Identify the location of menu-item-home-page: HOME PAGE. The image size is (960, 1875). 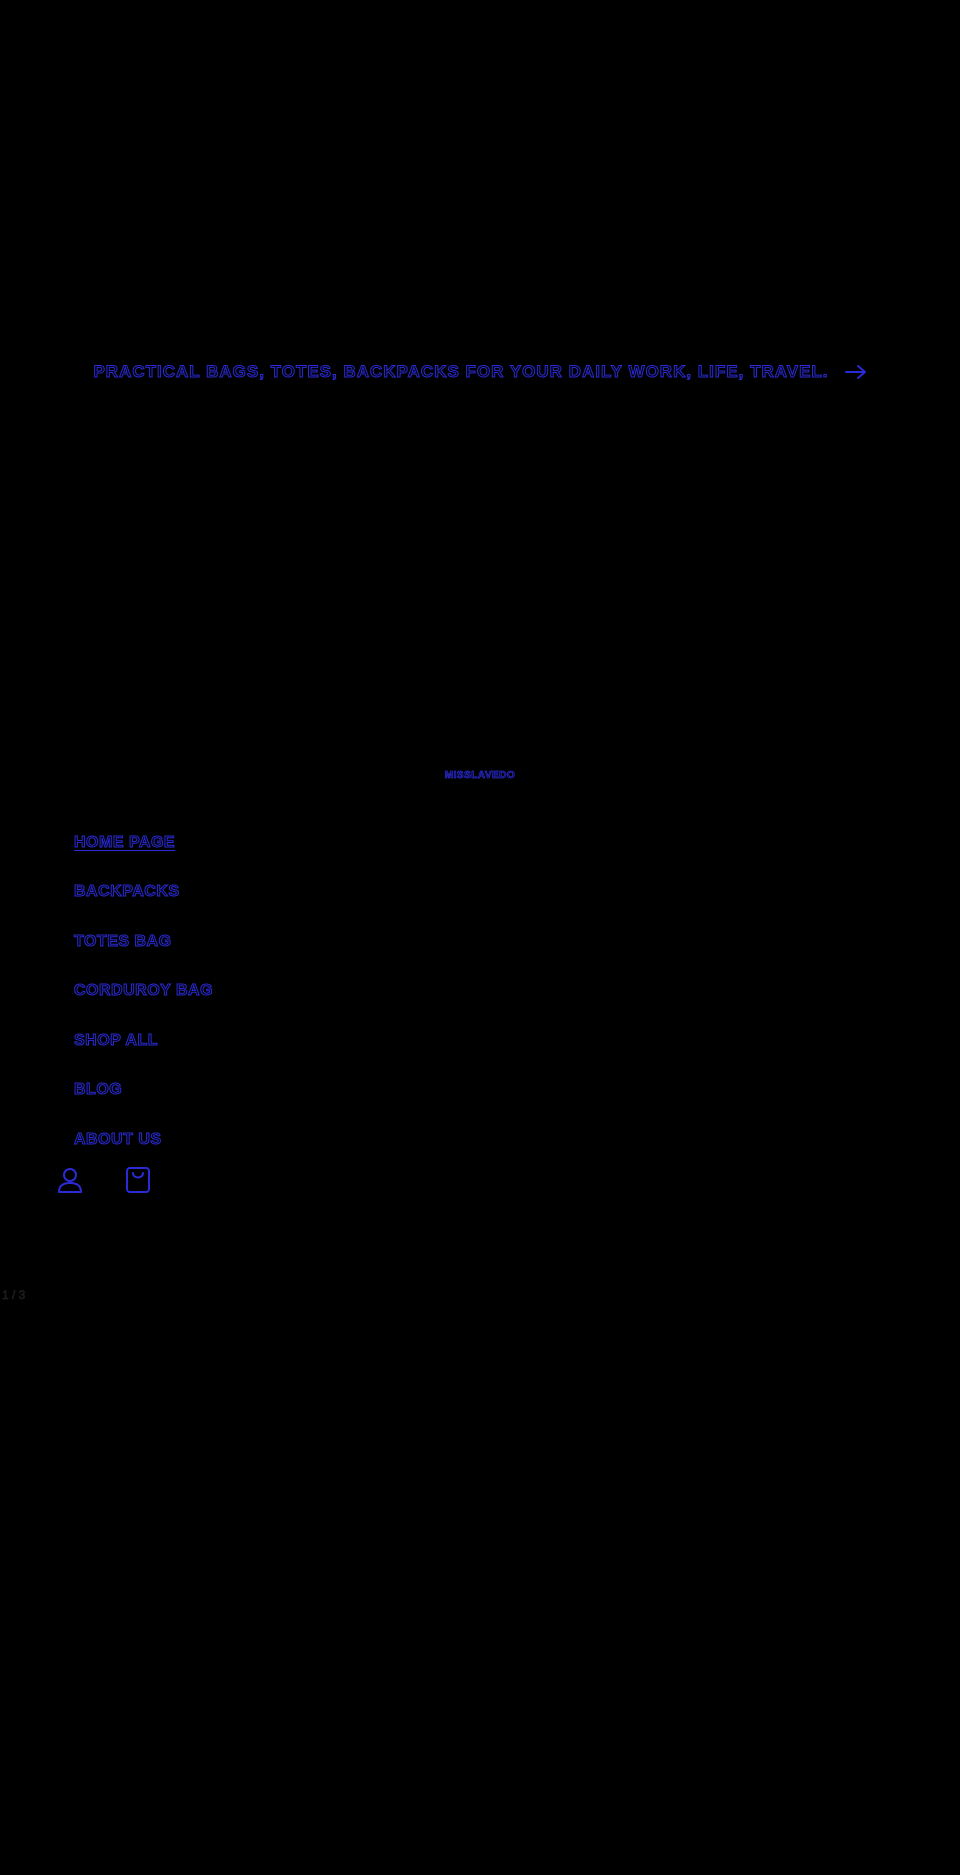
(143, 843).